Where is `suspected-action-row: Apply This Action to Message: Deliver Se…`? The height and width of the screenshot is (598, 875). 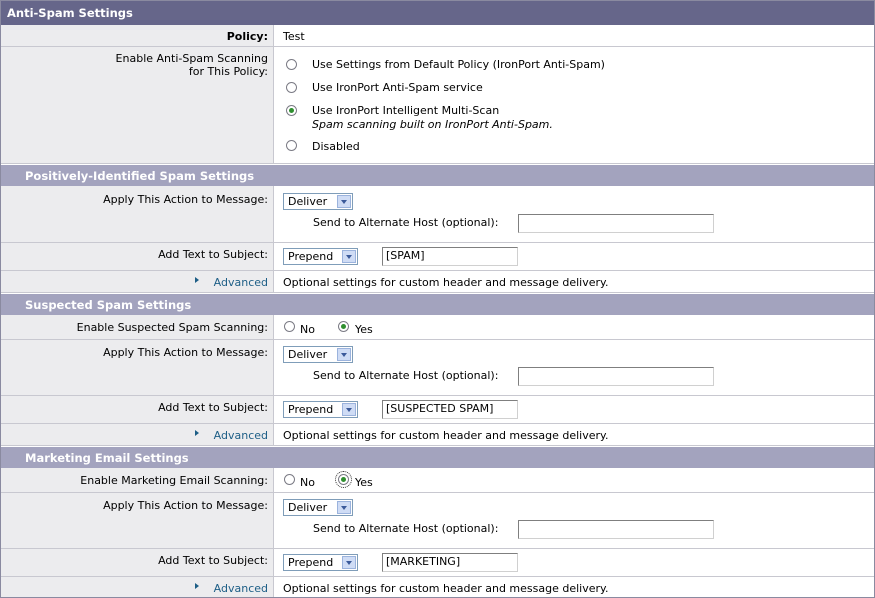 suspected-action-row: Apply This Action to Message: Deliver Se… is located at coordinates (437, 368).